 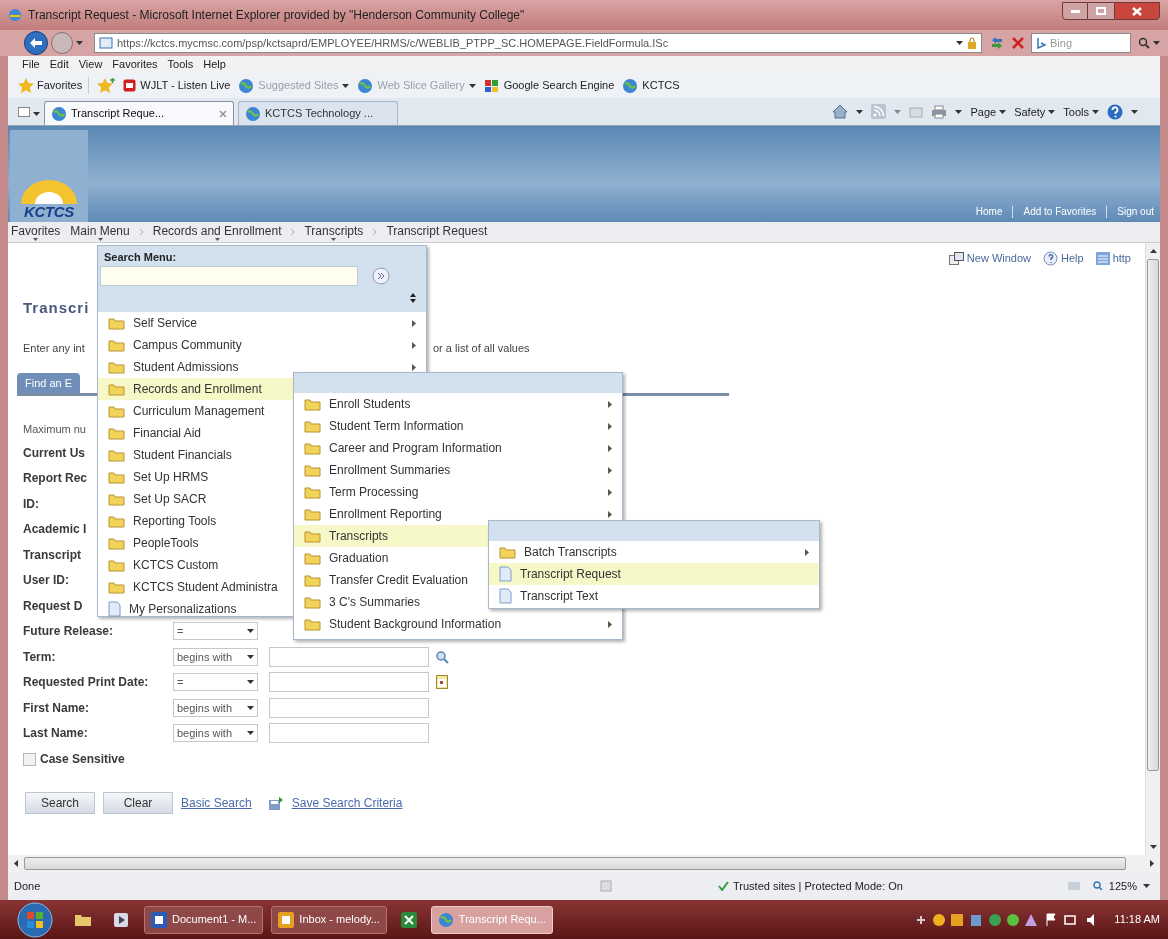 I want to click on menu-item: Financial Aid, so click(x=195, y=433).